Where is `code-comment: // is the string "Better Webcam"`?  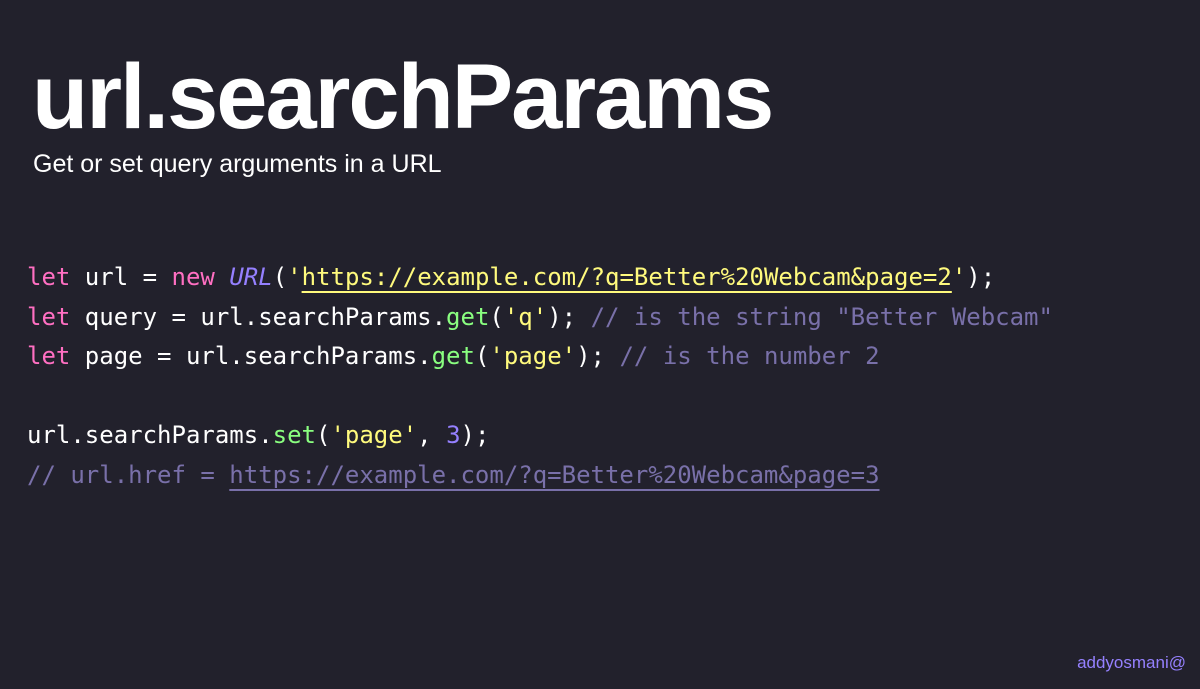 code-comment: // is the string "Better Webcam" is located at coordinates (821, 316).